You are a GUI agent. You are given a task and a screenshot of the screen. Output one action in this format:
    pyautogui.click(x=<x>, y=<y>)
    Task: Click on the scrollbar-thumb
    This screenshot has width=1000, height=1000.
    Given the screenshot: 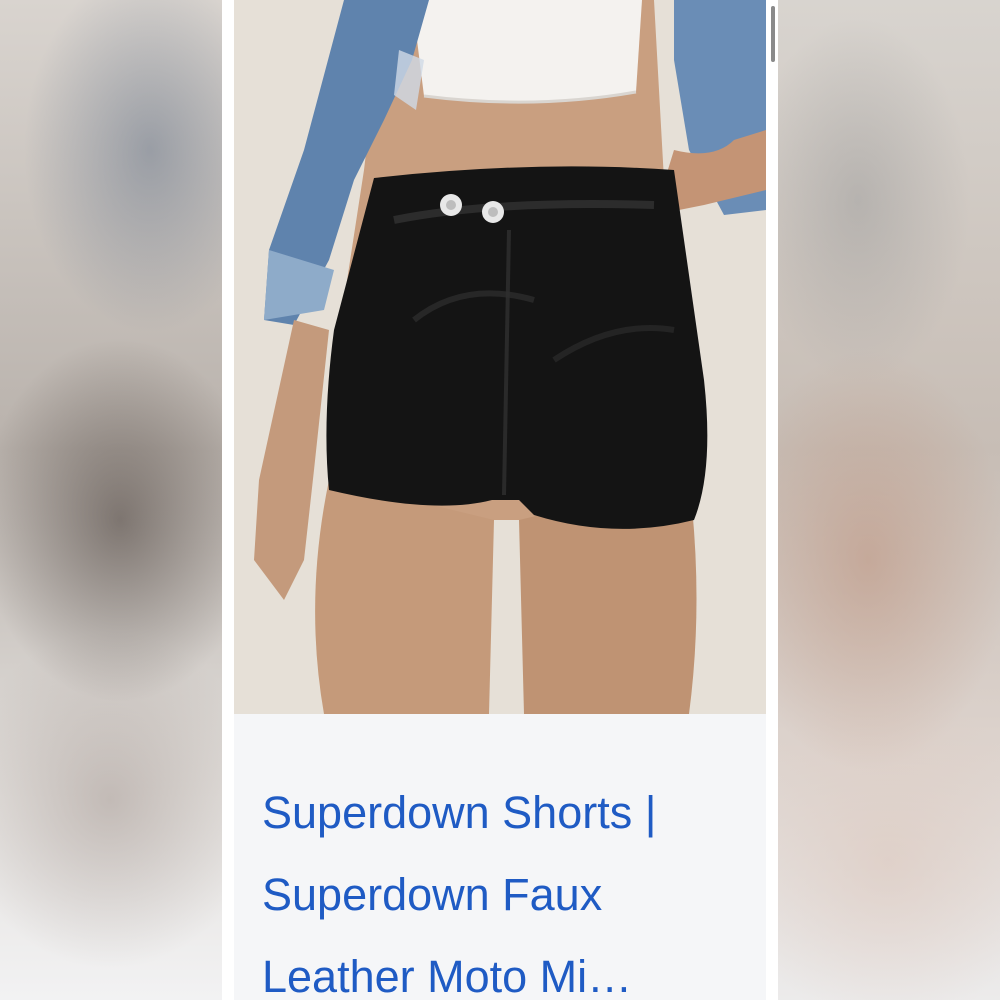 What is the action you would take?
    pyautogui.click(x=773, y=34)
    